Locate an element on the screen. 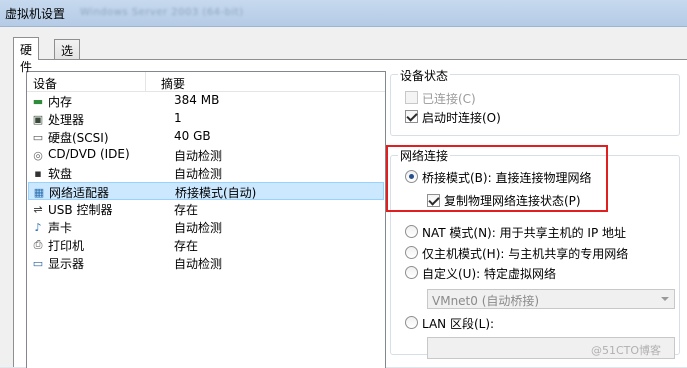  floppy-icon: ▪ is located at coordinates (38, 173).